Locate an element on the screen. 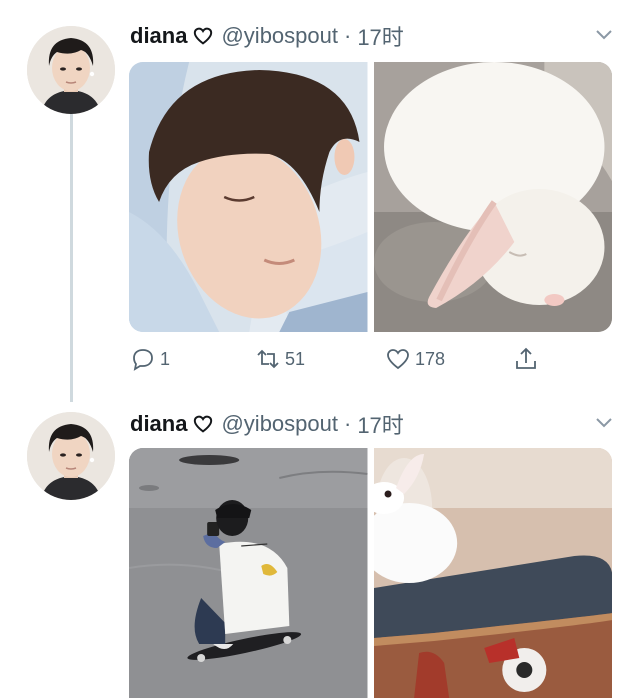  share-icon is located at coordinates (526, 358).